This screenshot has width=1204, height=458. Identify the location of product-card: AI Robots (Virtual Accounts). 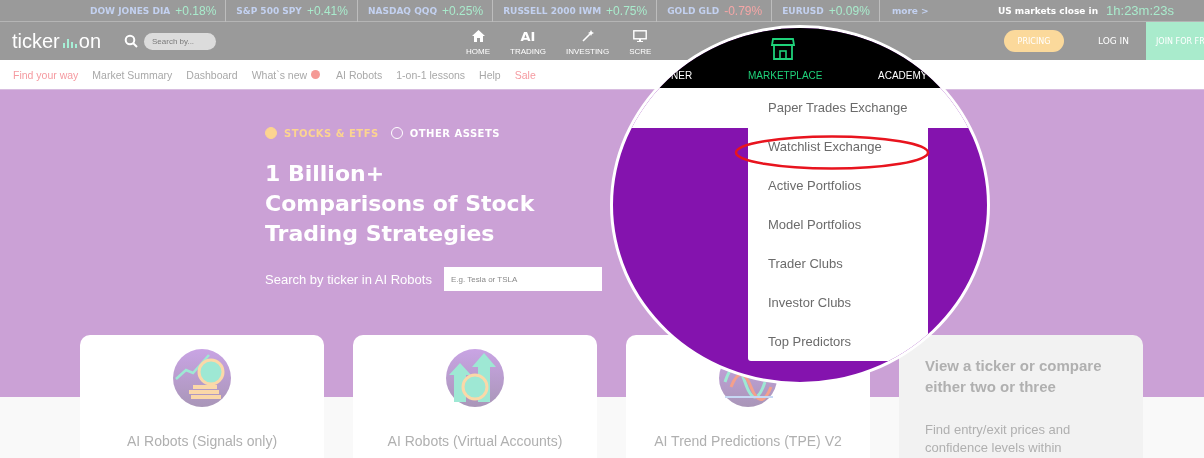
(475, 396).